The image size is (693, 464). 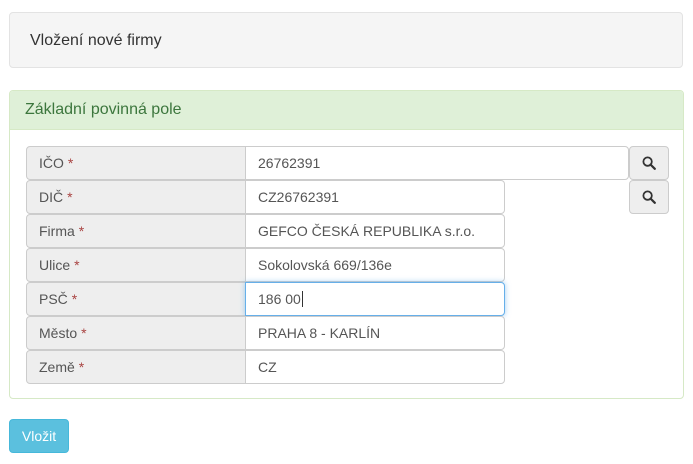 I want to click on page-title: Vložení nové firmy, so click(x=96, y=40).